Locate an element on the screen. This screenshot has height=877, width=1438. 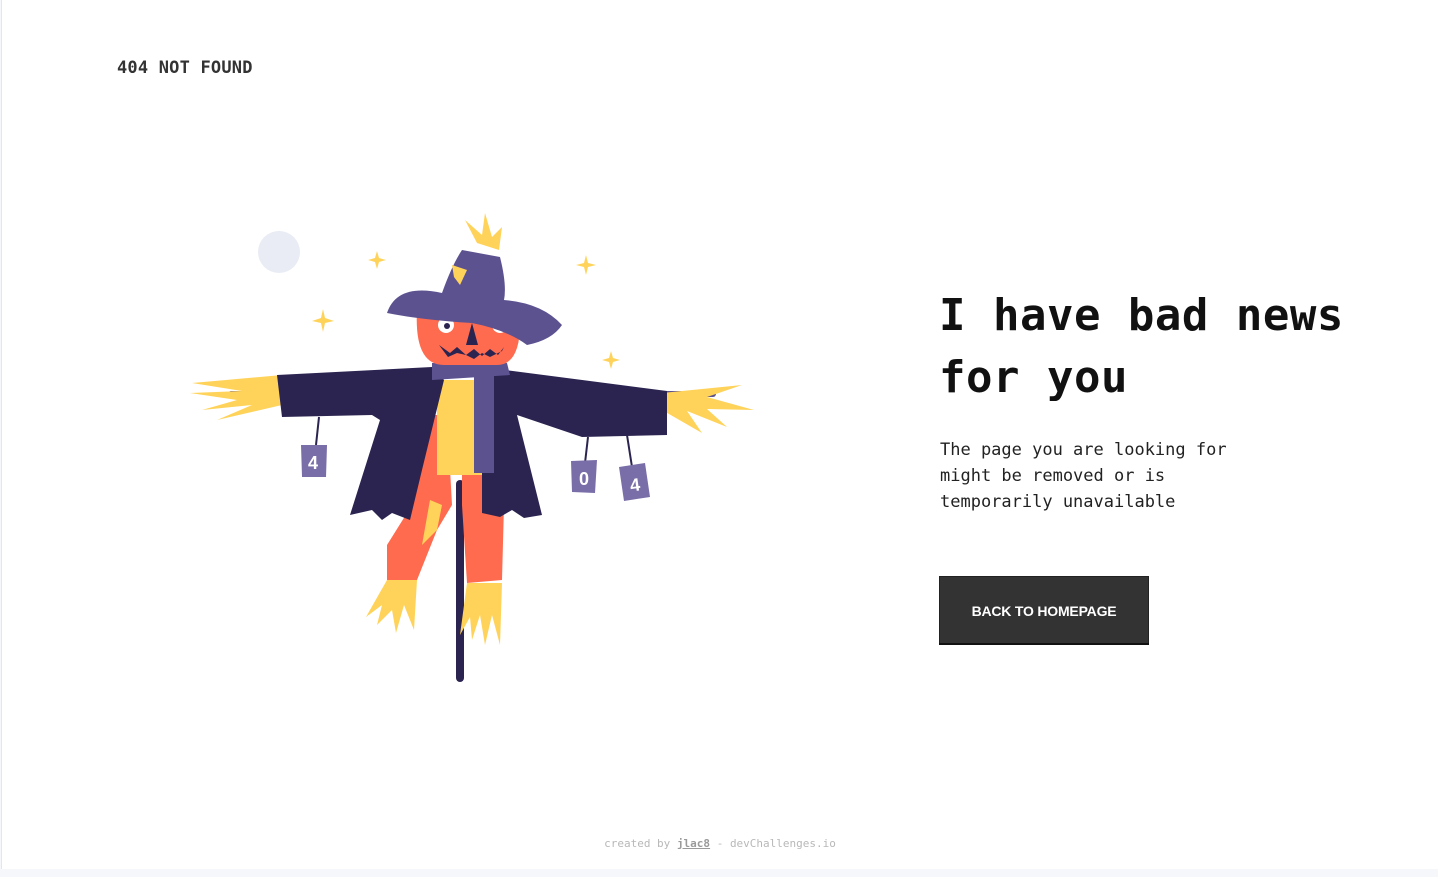
right-hand-straw is located at coordinates (708, 409).